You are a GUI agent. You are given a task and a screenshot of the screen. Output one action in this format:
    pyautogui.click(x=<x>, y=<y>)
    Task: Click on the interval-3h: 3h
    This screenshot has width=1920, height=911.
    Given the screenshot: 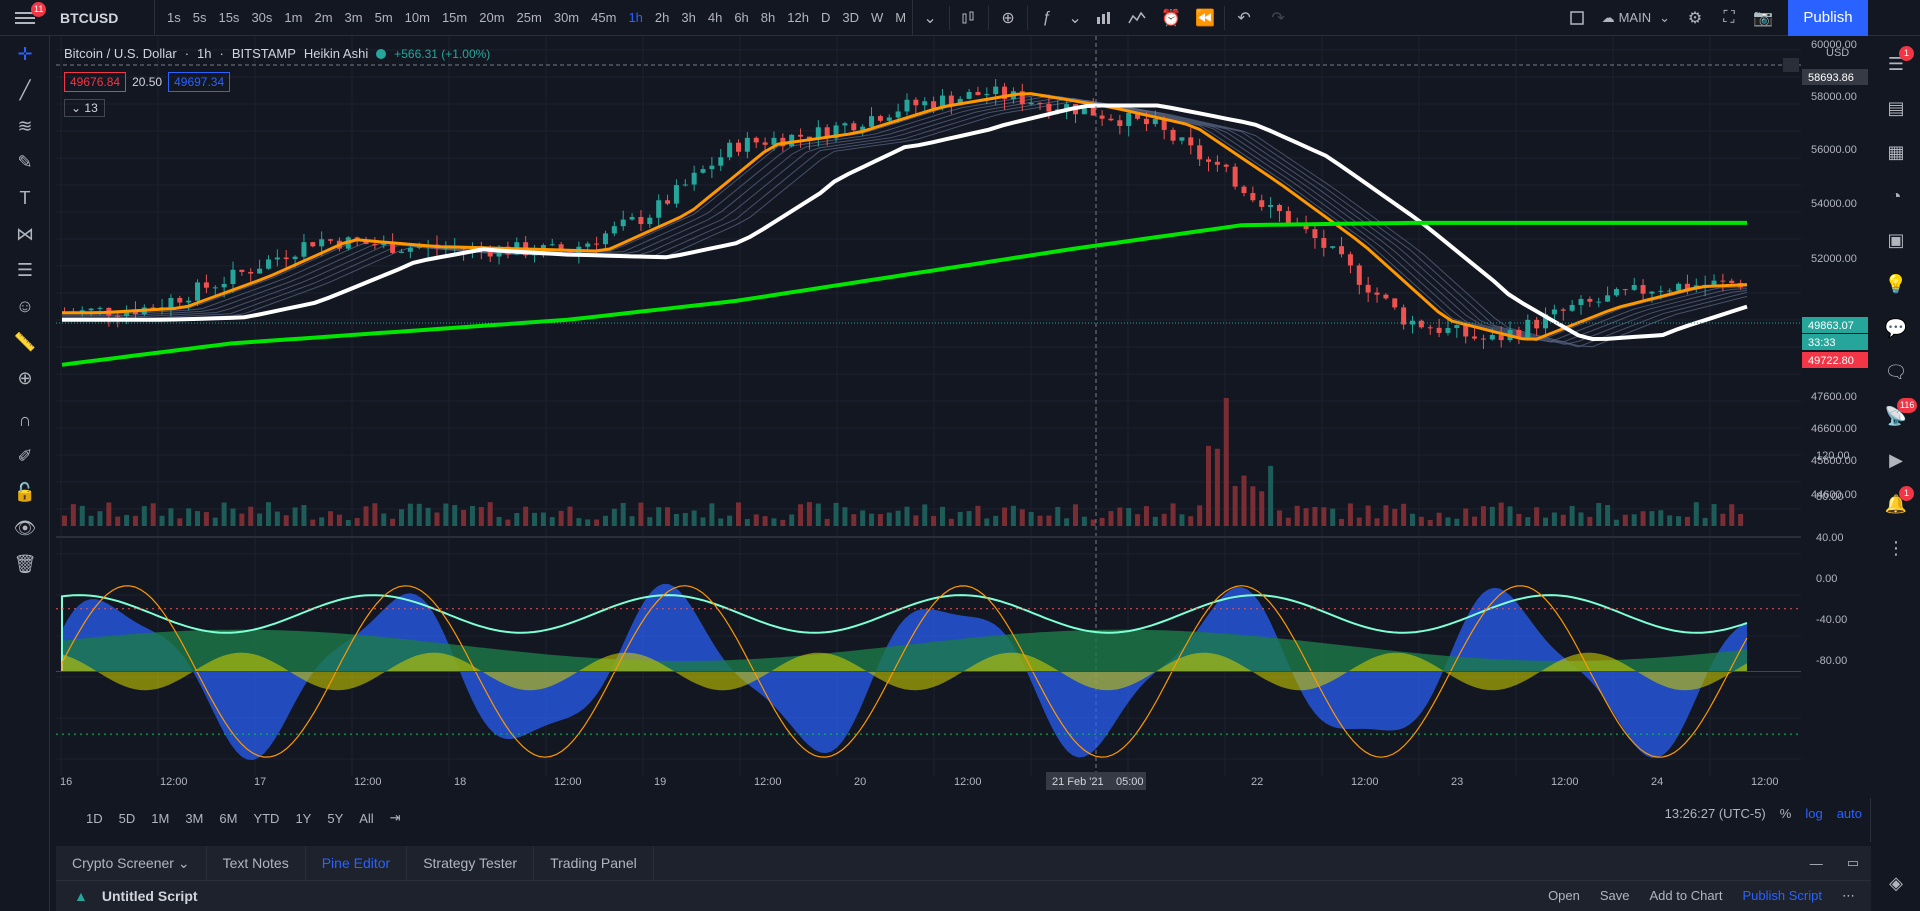 What is the action you would take?
    pyautogui.click(x=688, y=17)
    